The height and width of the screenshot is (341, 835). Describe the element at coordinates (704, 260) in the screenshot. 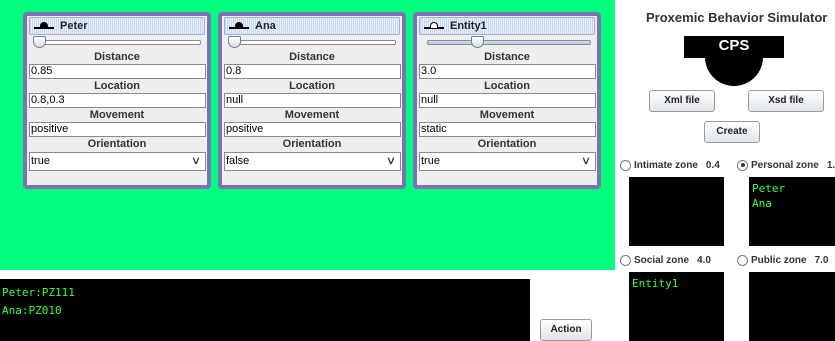

I see `zone-value: 4.0` at that location.